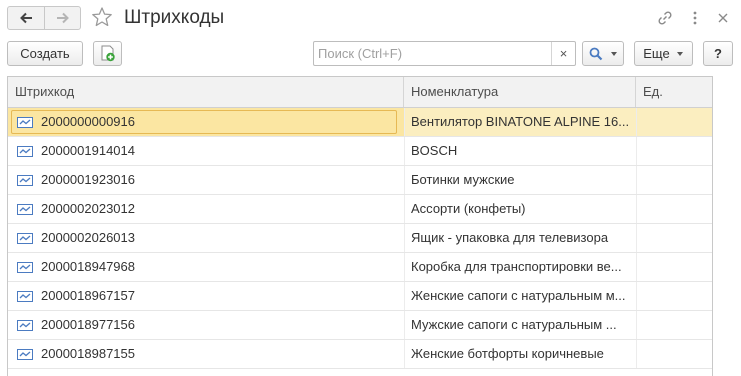 The image size is (741, 376). I want to click on table-row: 2000018987155 Женские ботфорты коричневые, so click(360, 354).